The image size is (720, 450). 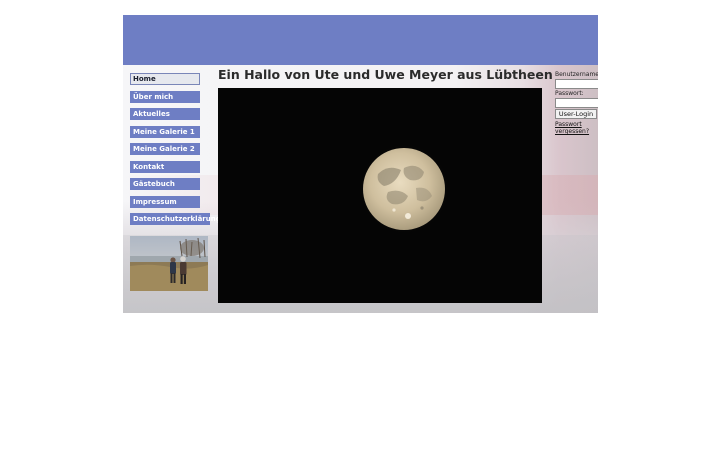 What do you see at coordinates (569, 93) in the screenshot?
I see `password-label: Passwort:` at bounding box center [569, 93].